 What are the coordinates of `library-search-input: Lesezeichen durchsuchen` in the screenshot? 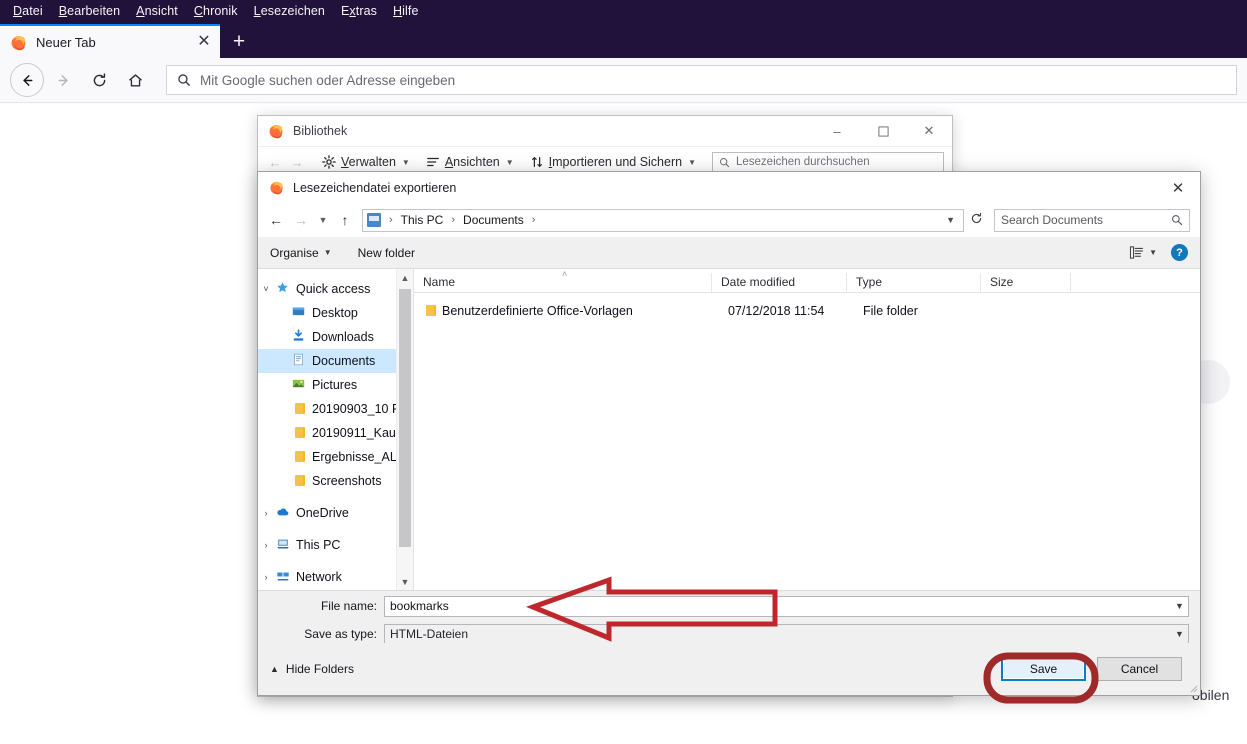 It's located at (828, 162).